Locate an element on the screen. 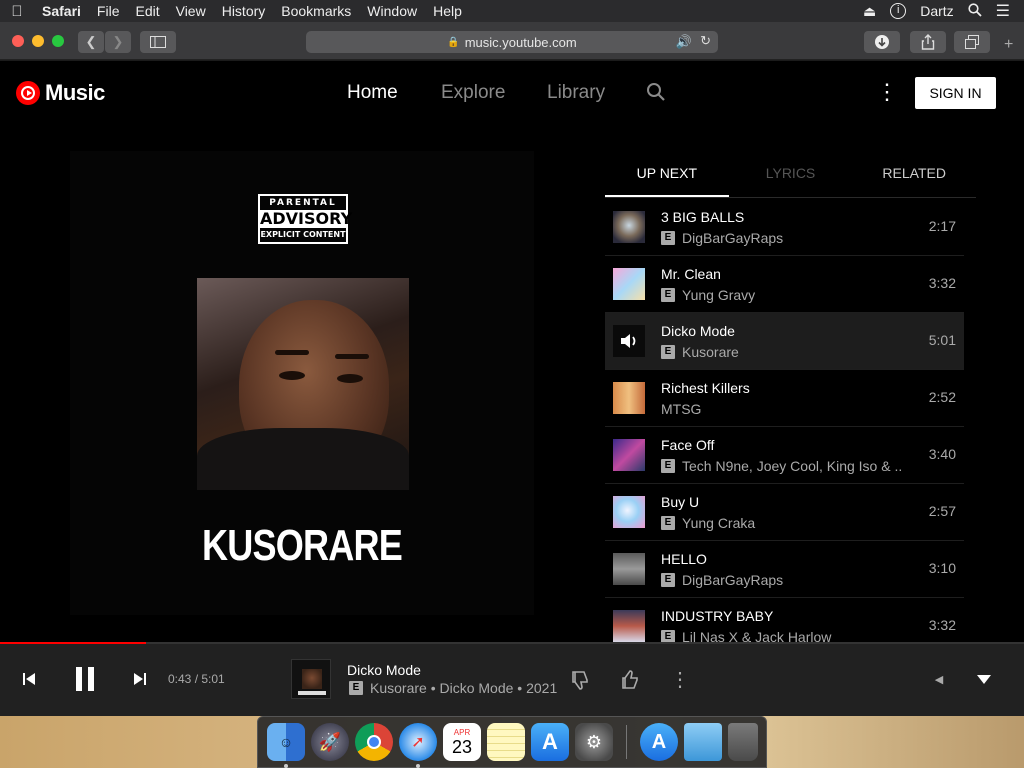 This screenshot has height=768, width=1024. dislike-button is located at coordinates (581, 680).